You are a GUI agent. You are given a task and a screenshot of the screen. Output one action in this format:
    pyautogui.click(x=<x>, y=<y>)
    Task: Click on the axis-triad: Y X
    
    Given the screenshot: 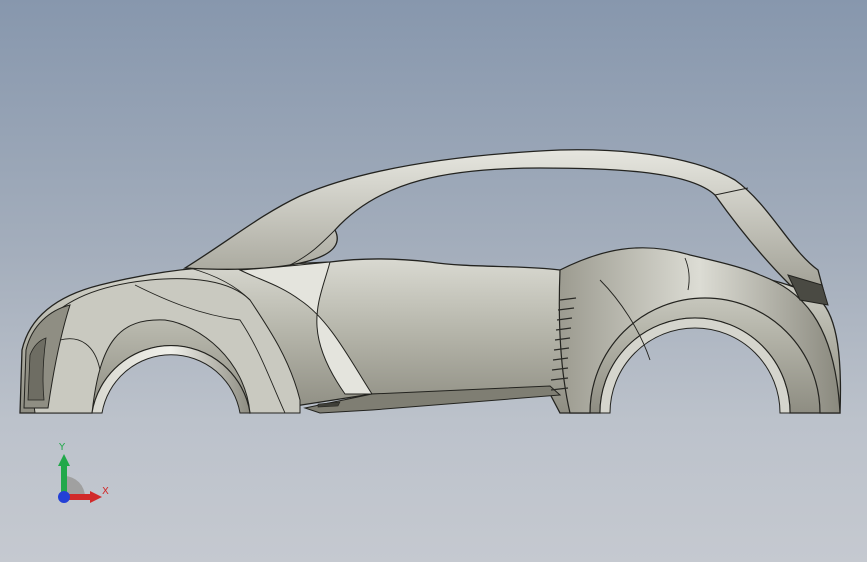 What is the action you would take?
    pyautogui.click(x=80, y=475)
    